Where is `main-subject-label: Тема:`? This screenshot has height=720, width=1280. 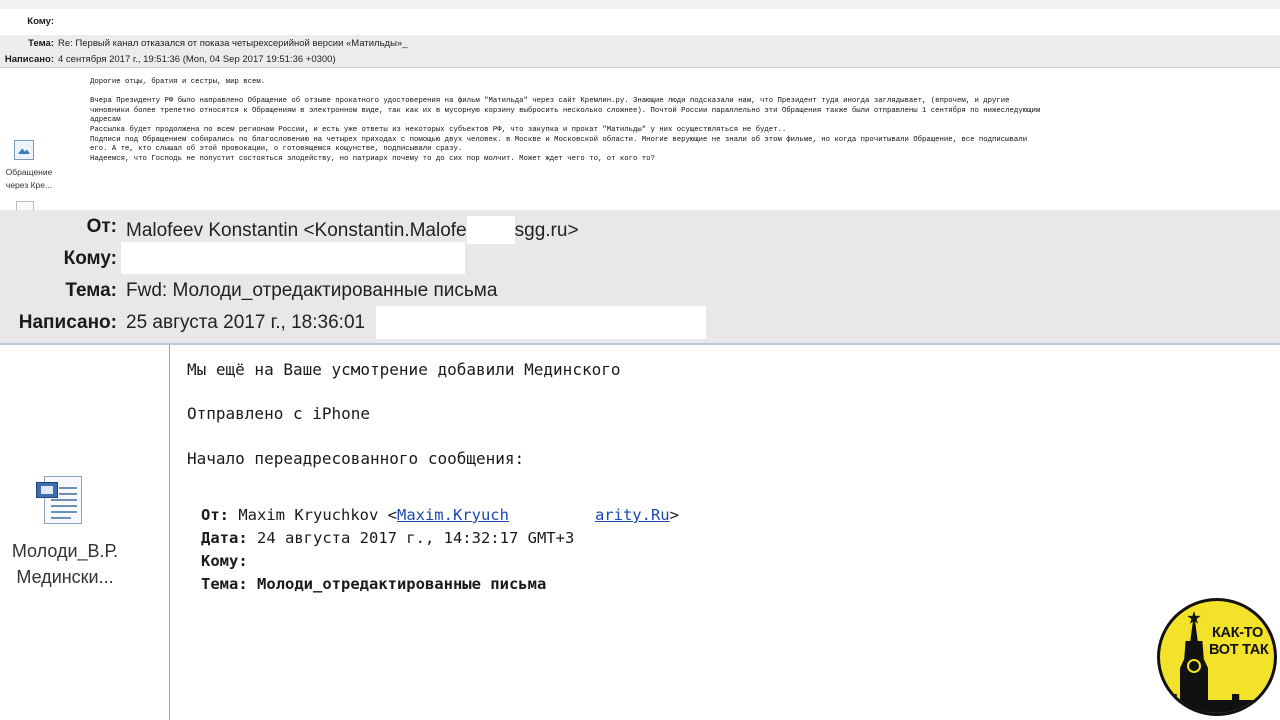 main-subject-label: Тема: is located at coordinates (91, 290).